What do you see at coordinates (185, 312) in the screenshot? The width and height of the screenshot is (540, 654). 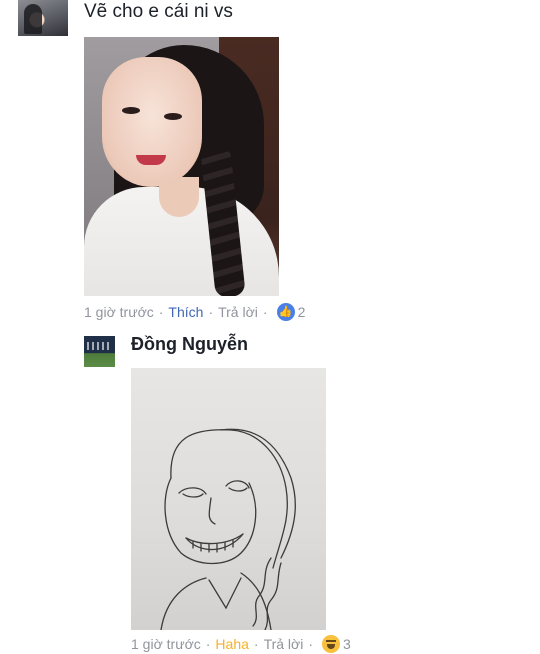 I see `like-button: Thích` at bounding box center [185, 312].